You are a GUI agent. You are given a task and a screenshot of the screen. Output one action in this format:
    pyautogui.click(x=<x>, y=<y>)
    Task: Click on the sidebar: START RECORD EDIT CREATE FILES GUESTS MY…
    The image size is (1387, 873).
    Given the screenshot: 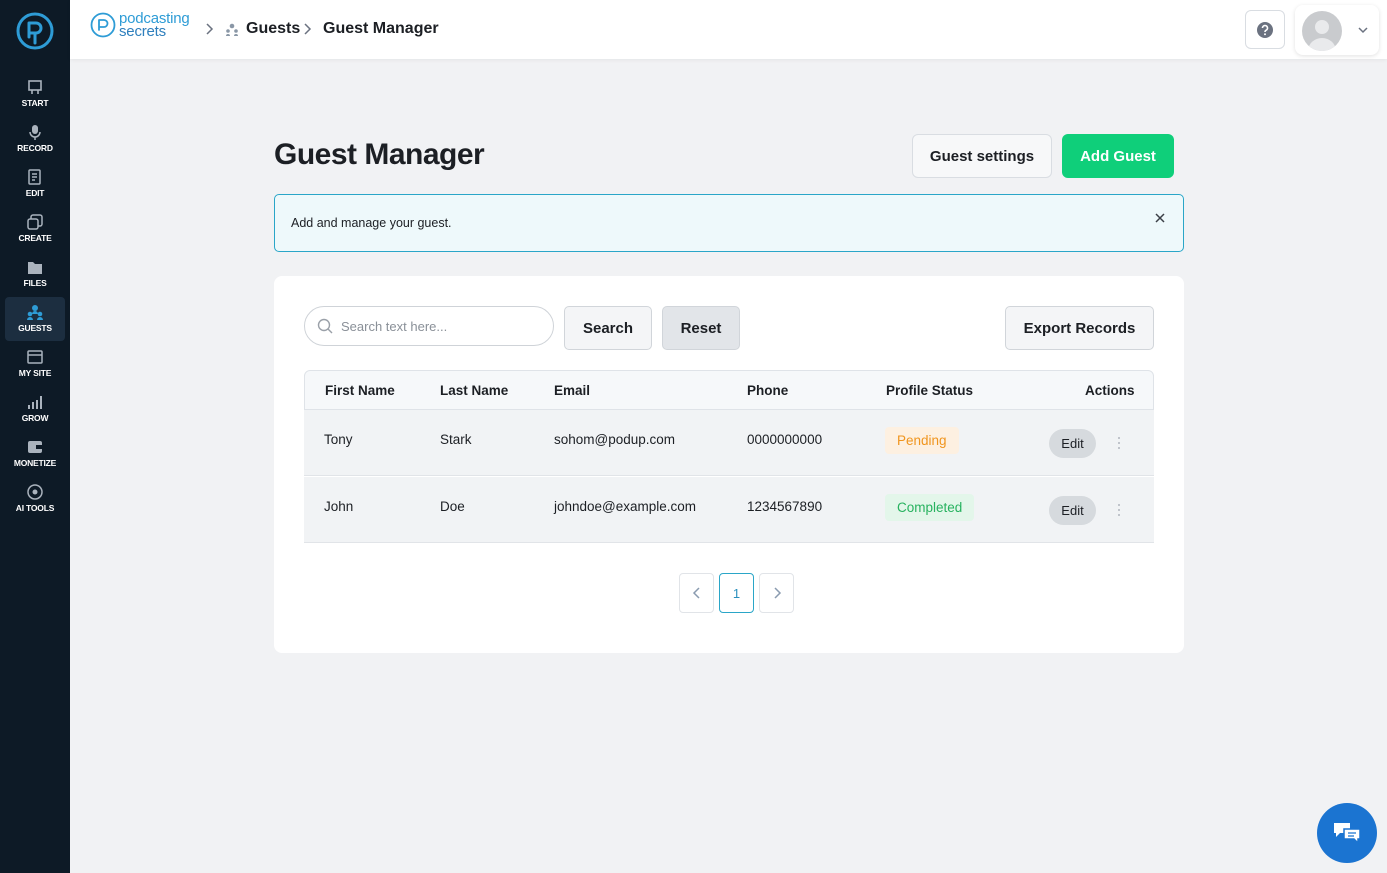 What is the action you would take?
    pyautogui.click(x=35, y=436)
    